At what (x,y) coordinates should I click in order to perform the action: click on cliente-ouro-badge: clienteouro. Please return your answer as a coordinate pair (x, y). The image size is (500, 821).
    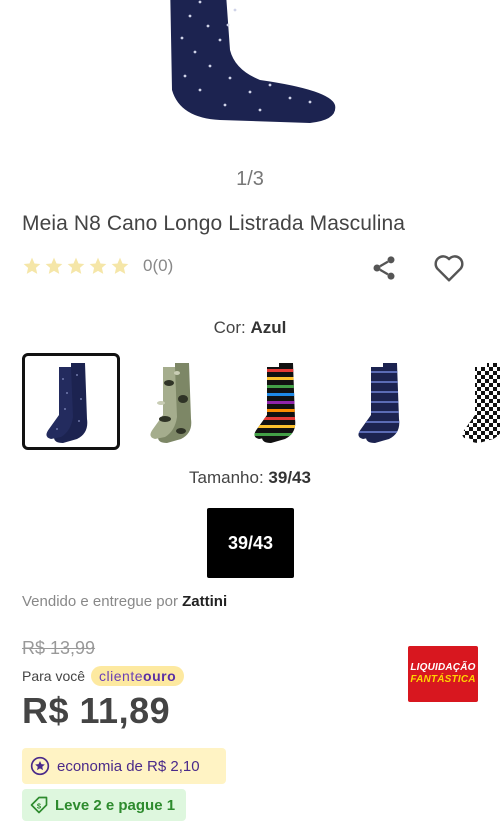
    Looking at the image, I should click on (138, 676).